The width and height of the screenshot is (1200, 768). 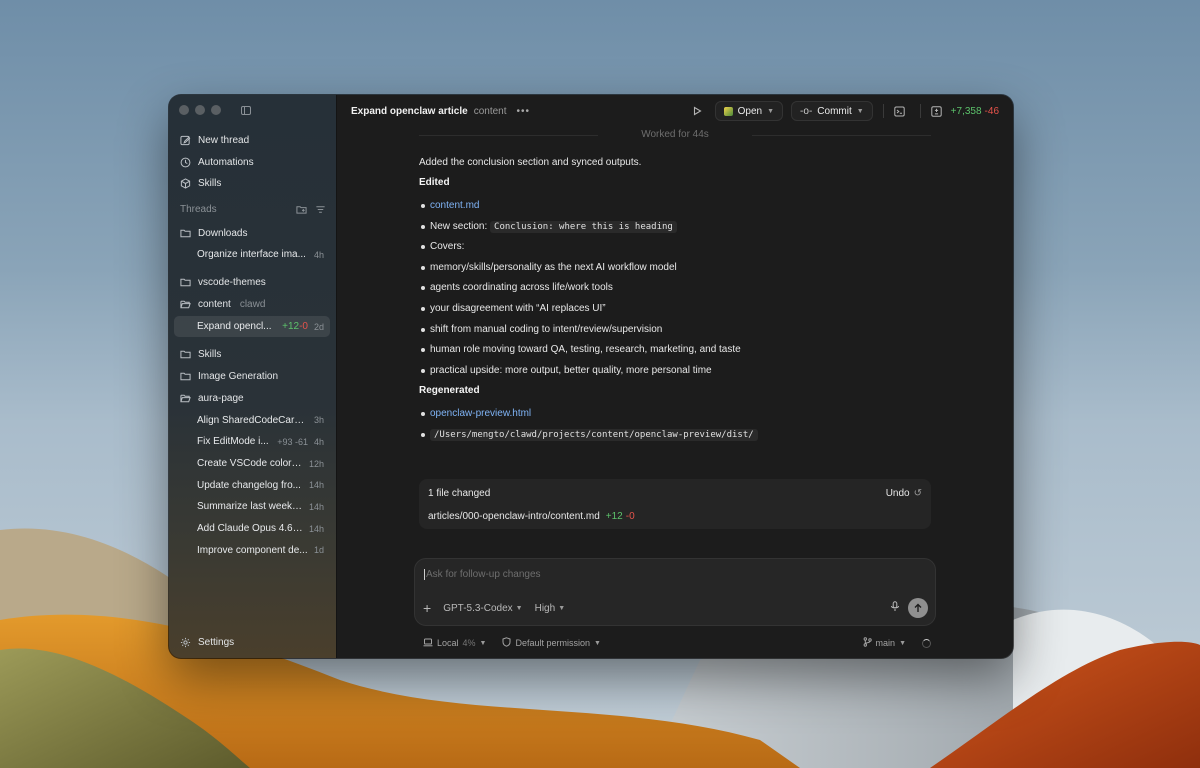 I want to click on environment-select: Local 4% ▼, so click(x=454, y=643).